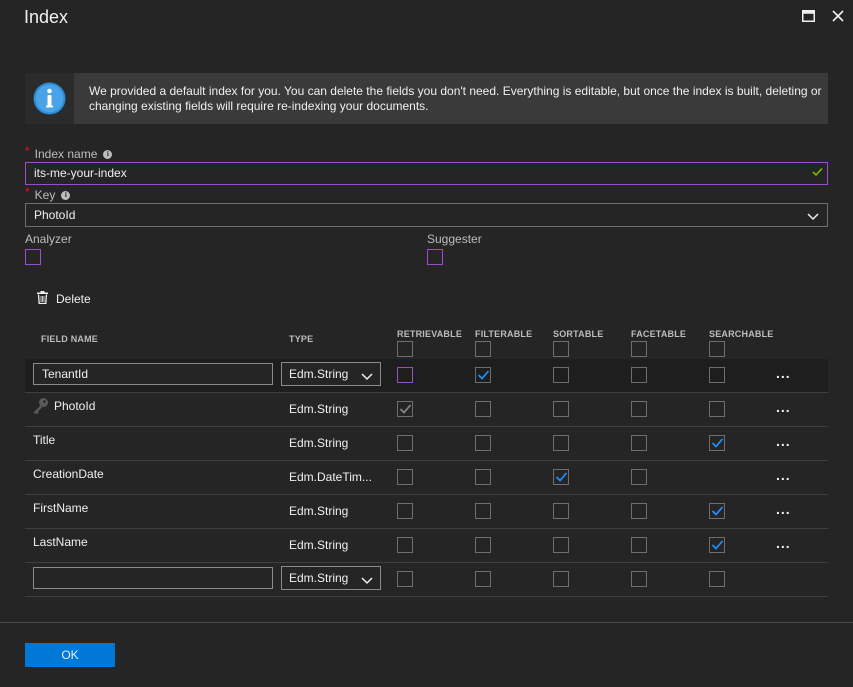 The height and width of the screenshot is (687, 853). What do you see at coordinates (561, 349) in the screenshot?
I see `select-all-sortable-checkbox` at bounding box center [561, 349].